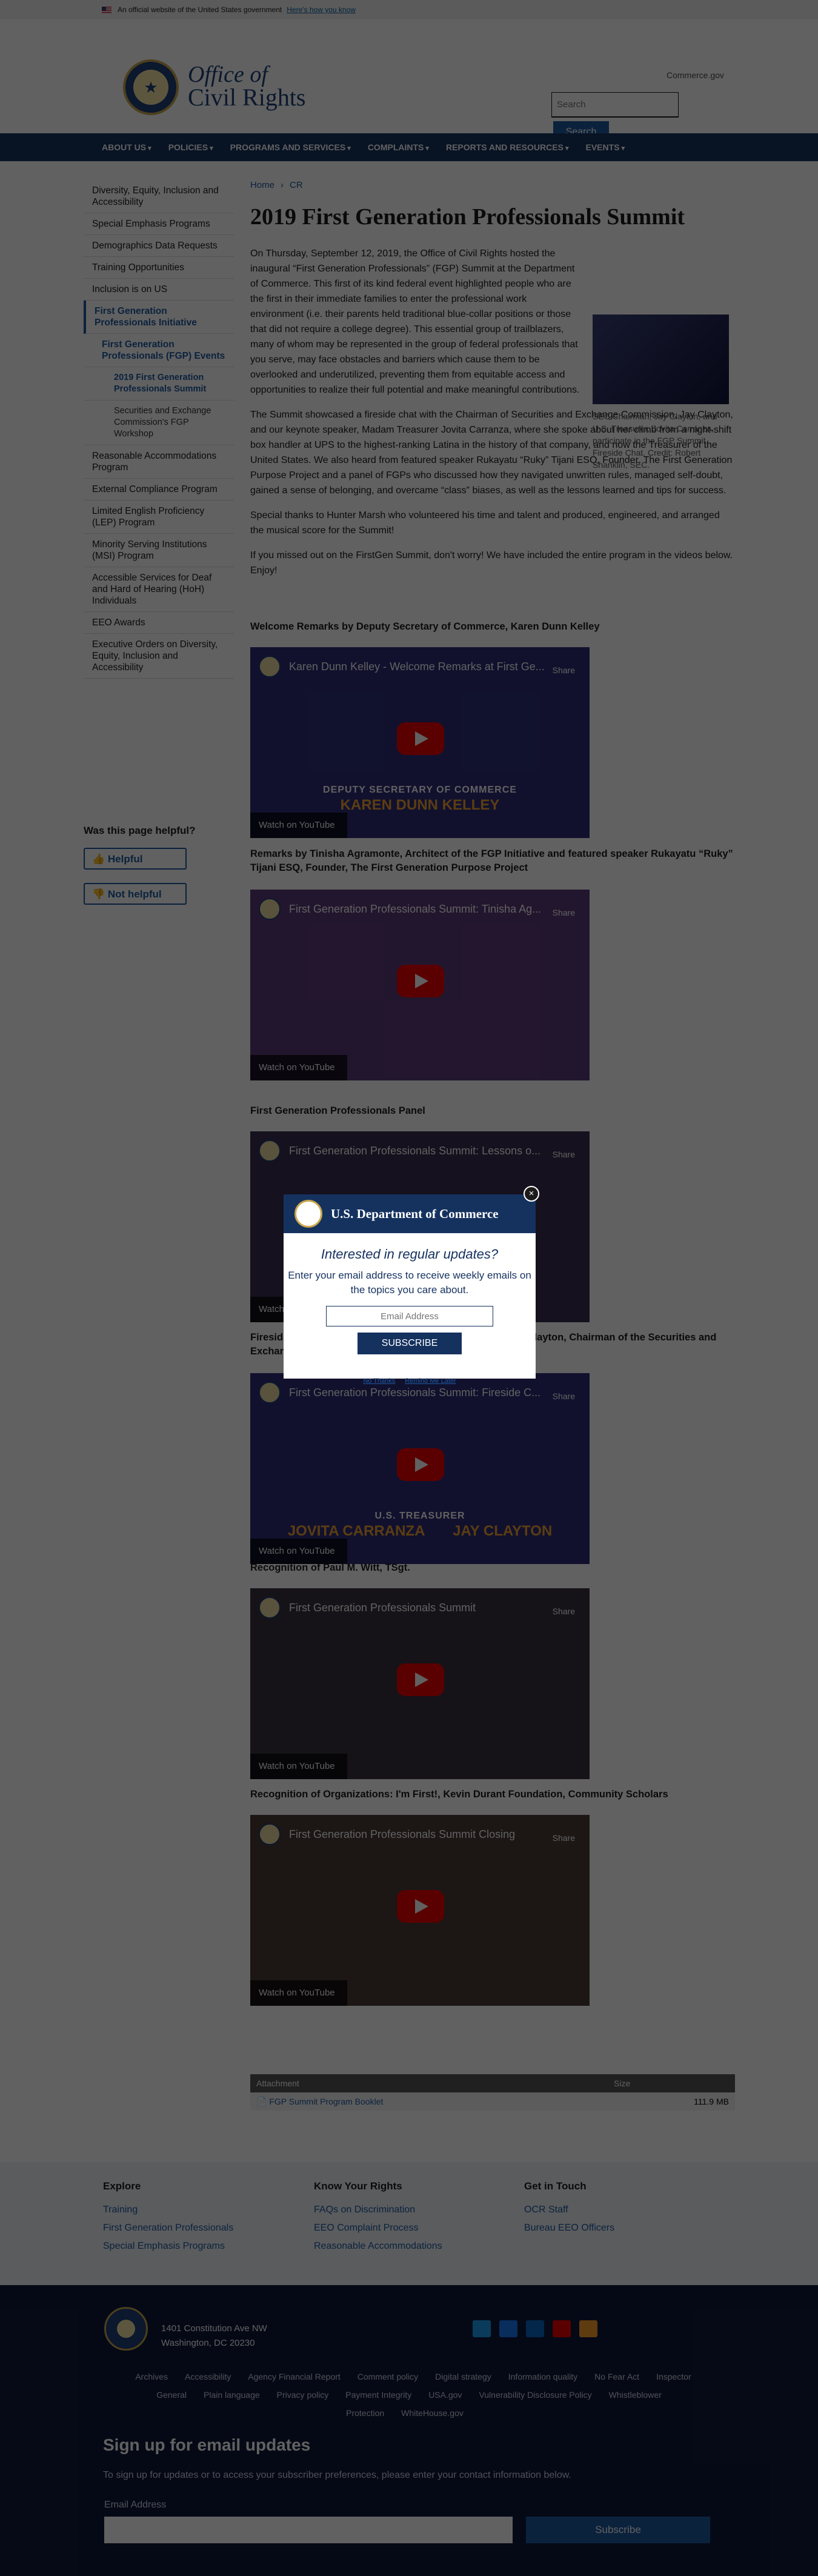 The image size is (818, 2576). Describe the element at coordinates (140, 830) in the screenshot. I see `feedback-title: Was this page helpful?` at that location.